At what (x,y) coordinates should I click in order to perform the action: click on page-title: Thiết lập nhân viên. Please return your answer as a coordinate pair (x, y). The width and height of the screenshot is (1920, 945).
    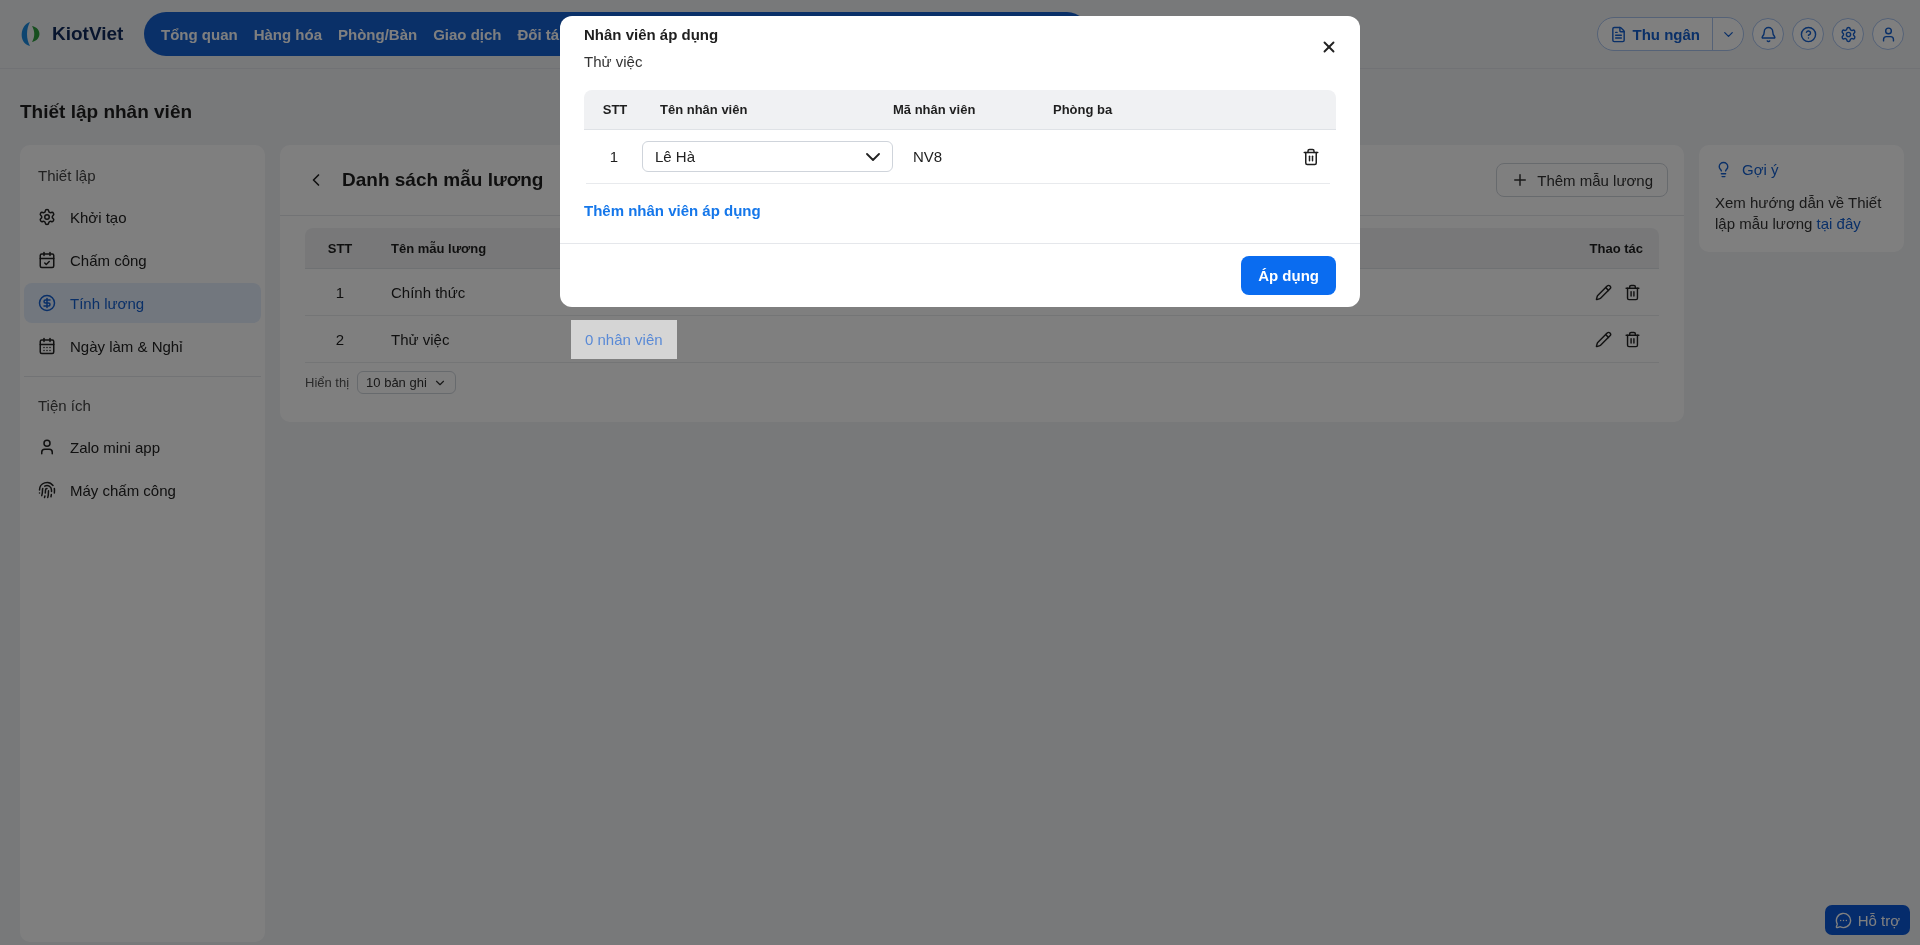
    Looking at the image, I should click on (106, 112).